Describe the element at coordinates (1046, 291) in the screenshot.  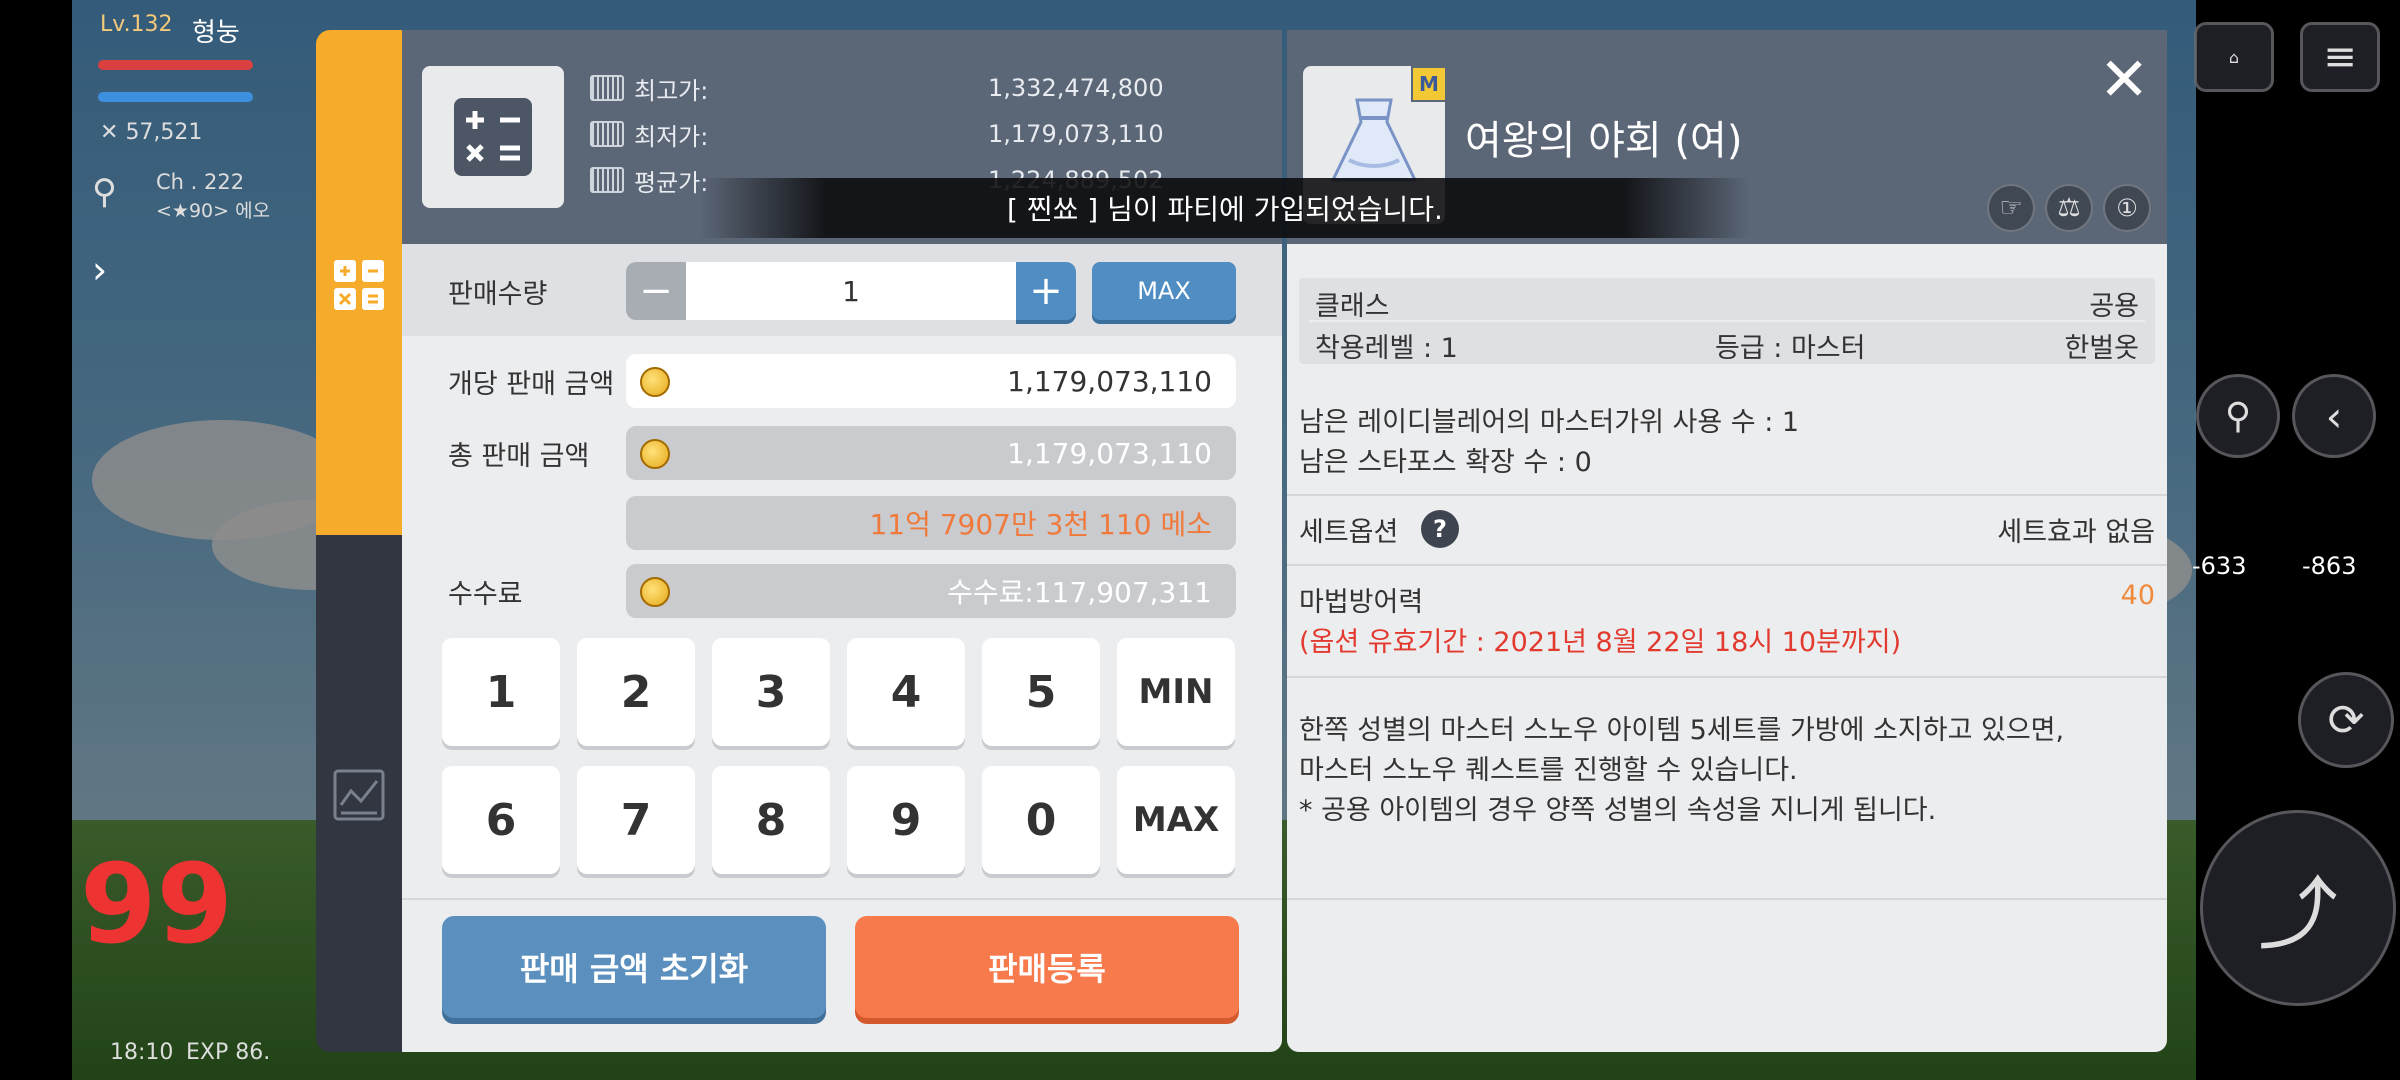
I see `quantity-plus-button: +` at that location.